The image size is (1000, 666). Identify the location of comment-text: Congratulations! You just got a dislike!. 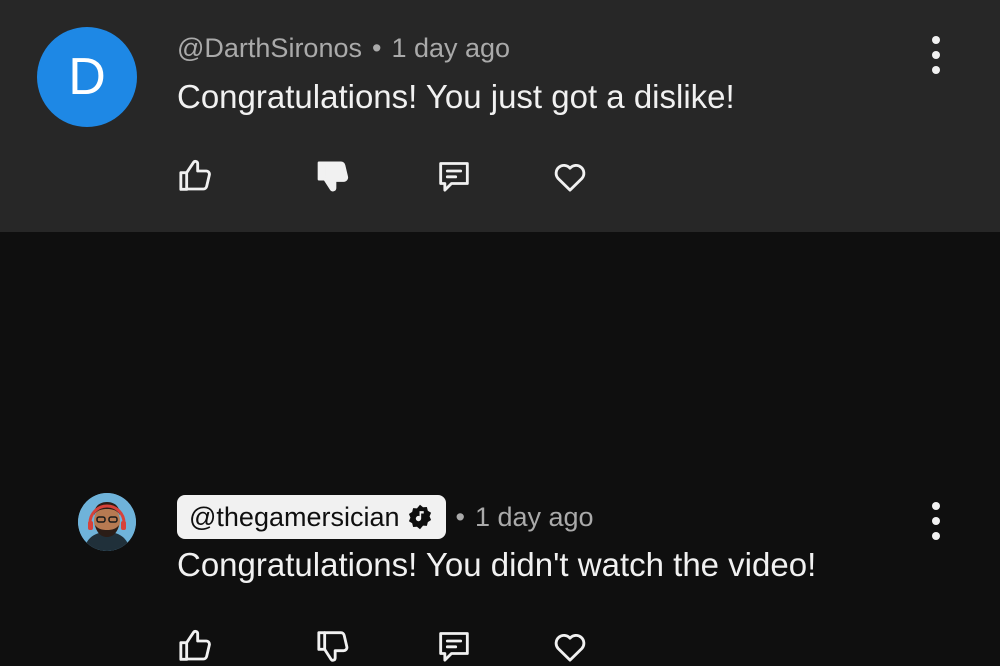
(456, 96).